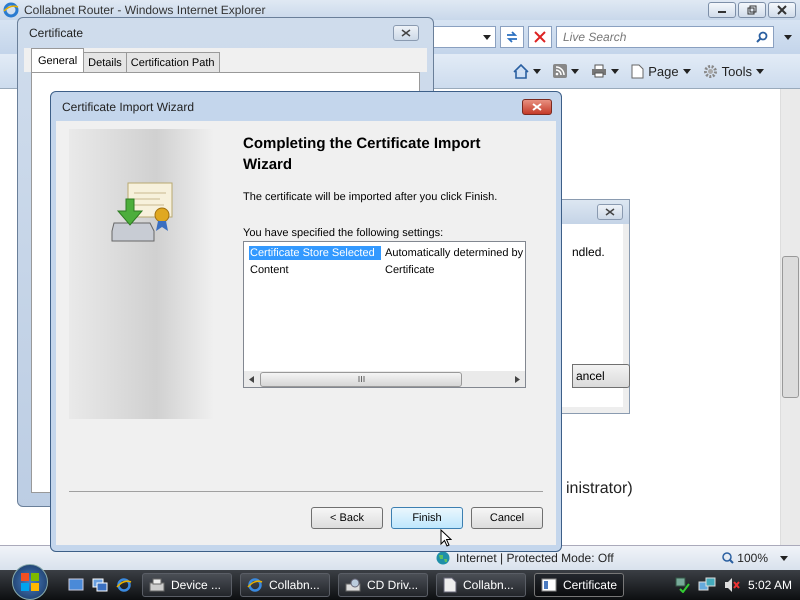  What do you see at coordinates (710, 71) in the screenshot?
I see `settings-icon` at bounding box center [710, 71].